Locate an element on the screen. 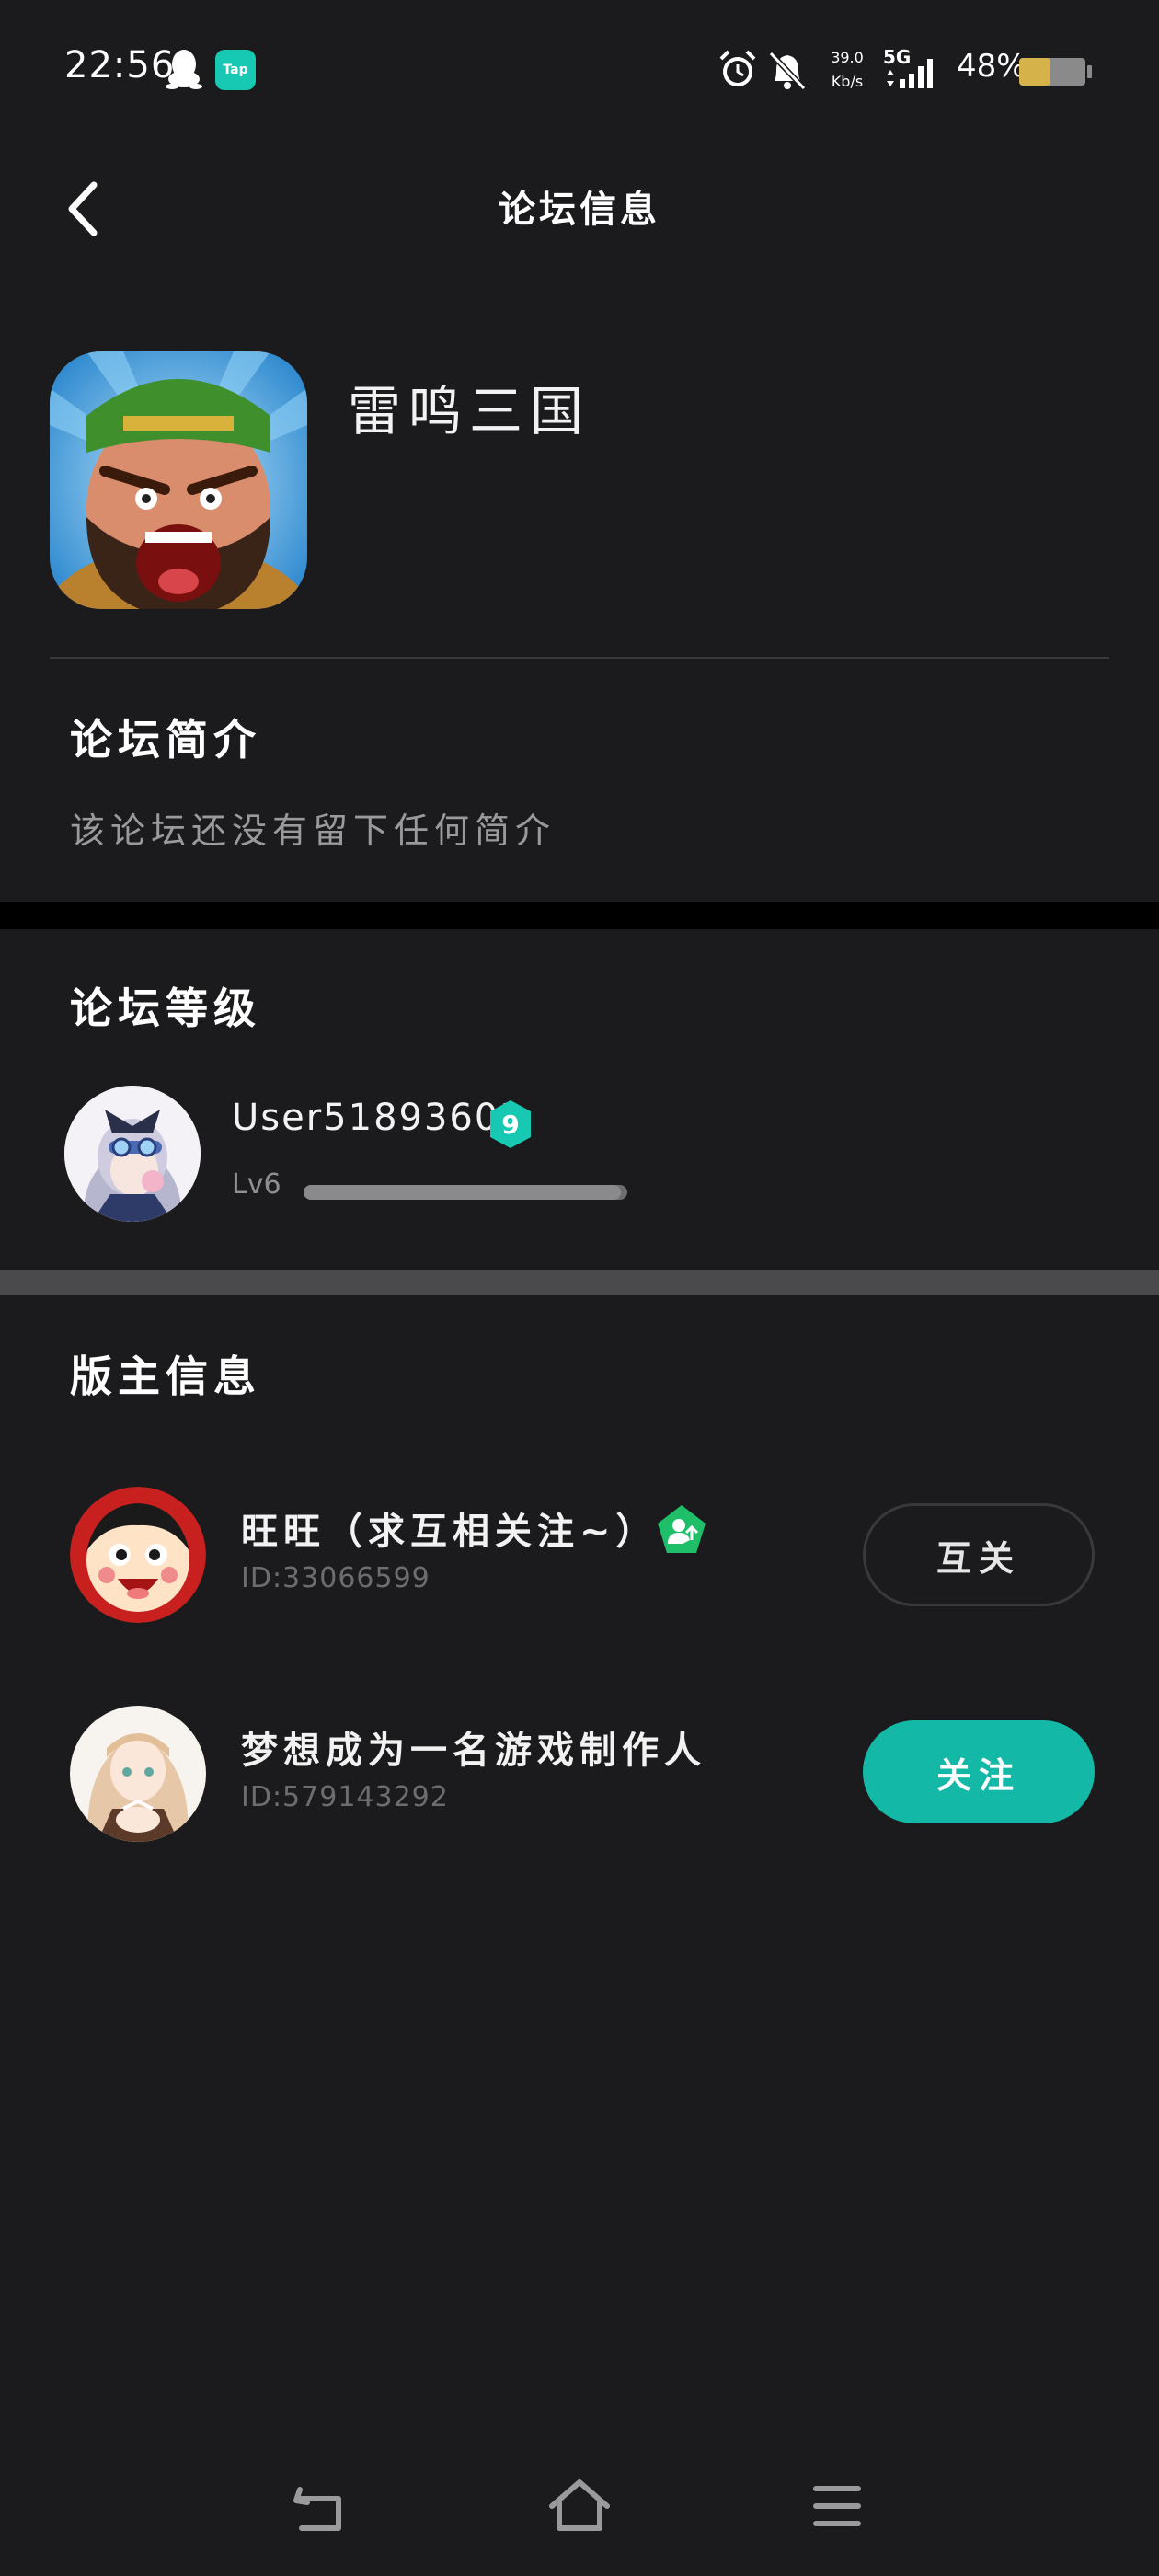  level-label: Lv6 is located at coordinates (256, 1184).